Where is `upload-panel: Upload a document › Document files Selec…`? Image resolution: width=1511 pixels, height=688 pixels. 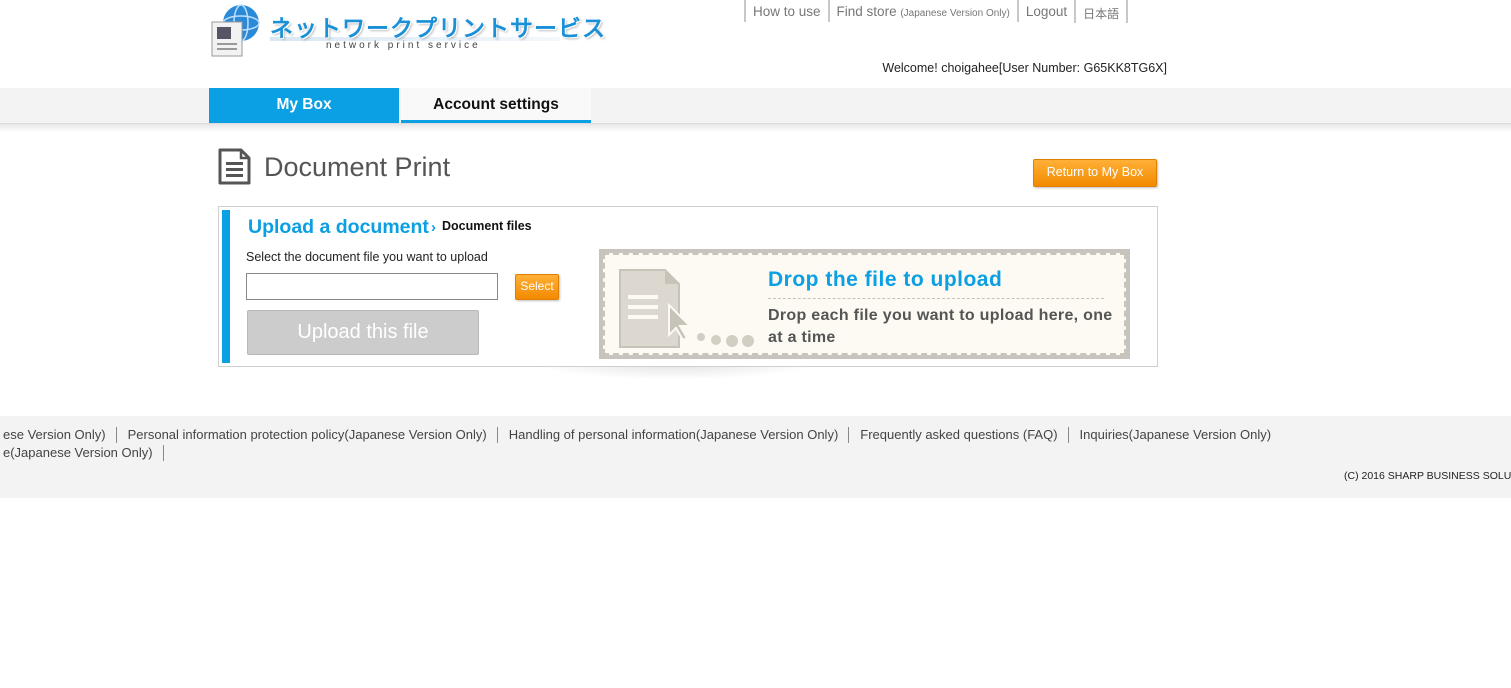
upload-panel: Upload a document › Document files Selec… is located at coordinates (688, 286).